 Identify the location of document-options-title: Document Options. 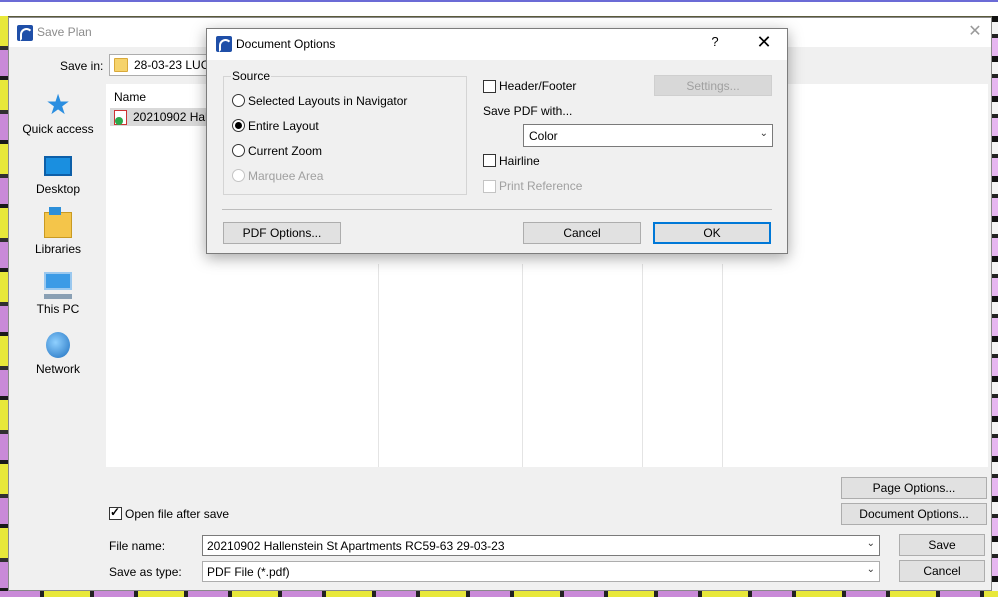
(286, 44).